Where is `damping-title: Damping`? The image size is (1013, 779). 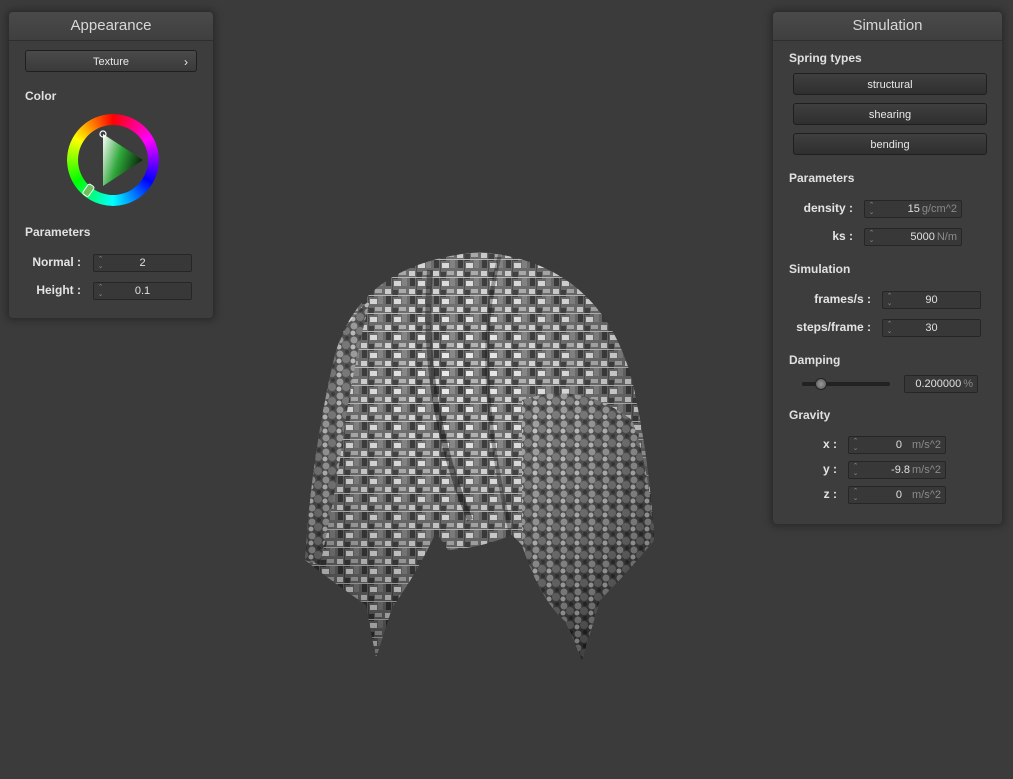 damping-title: Damping is located at coordinates (815, 360).